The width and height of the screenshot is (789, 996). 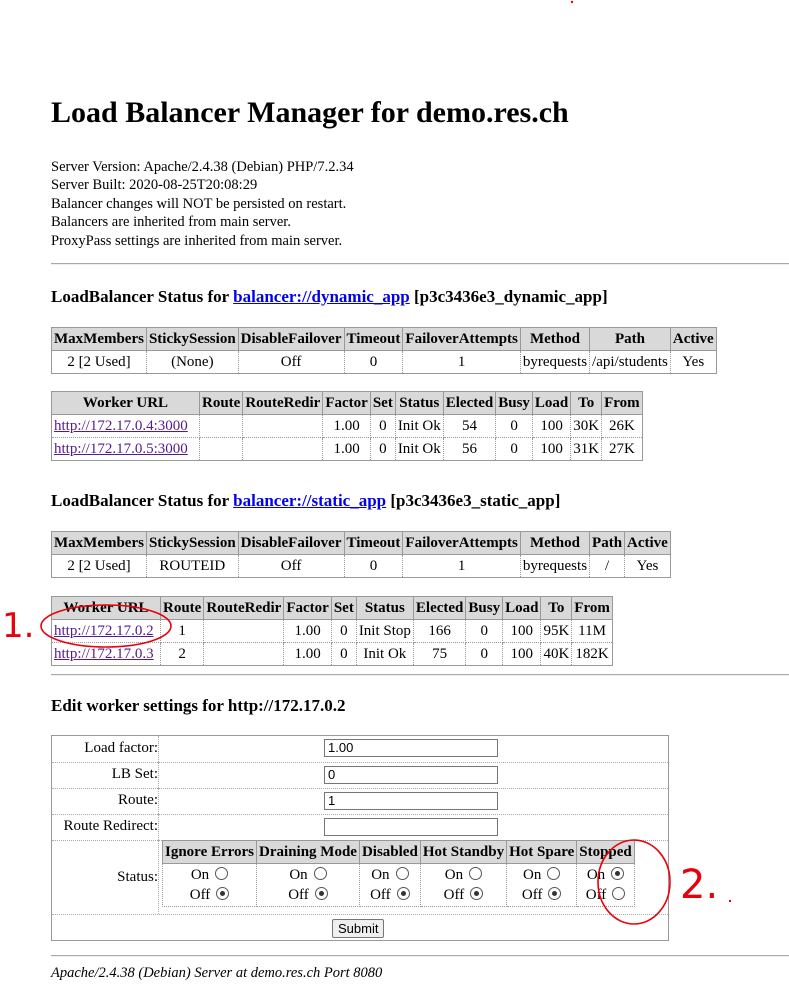 I want to click on annotation-circle-stopped, so click(x=634, y=882).